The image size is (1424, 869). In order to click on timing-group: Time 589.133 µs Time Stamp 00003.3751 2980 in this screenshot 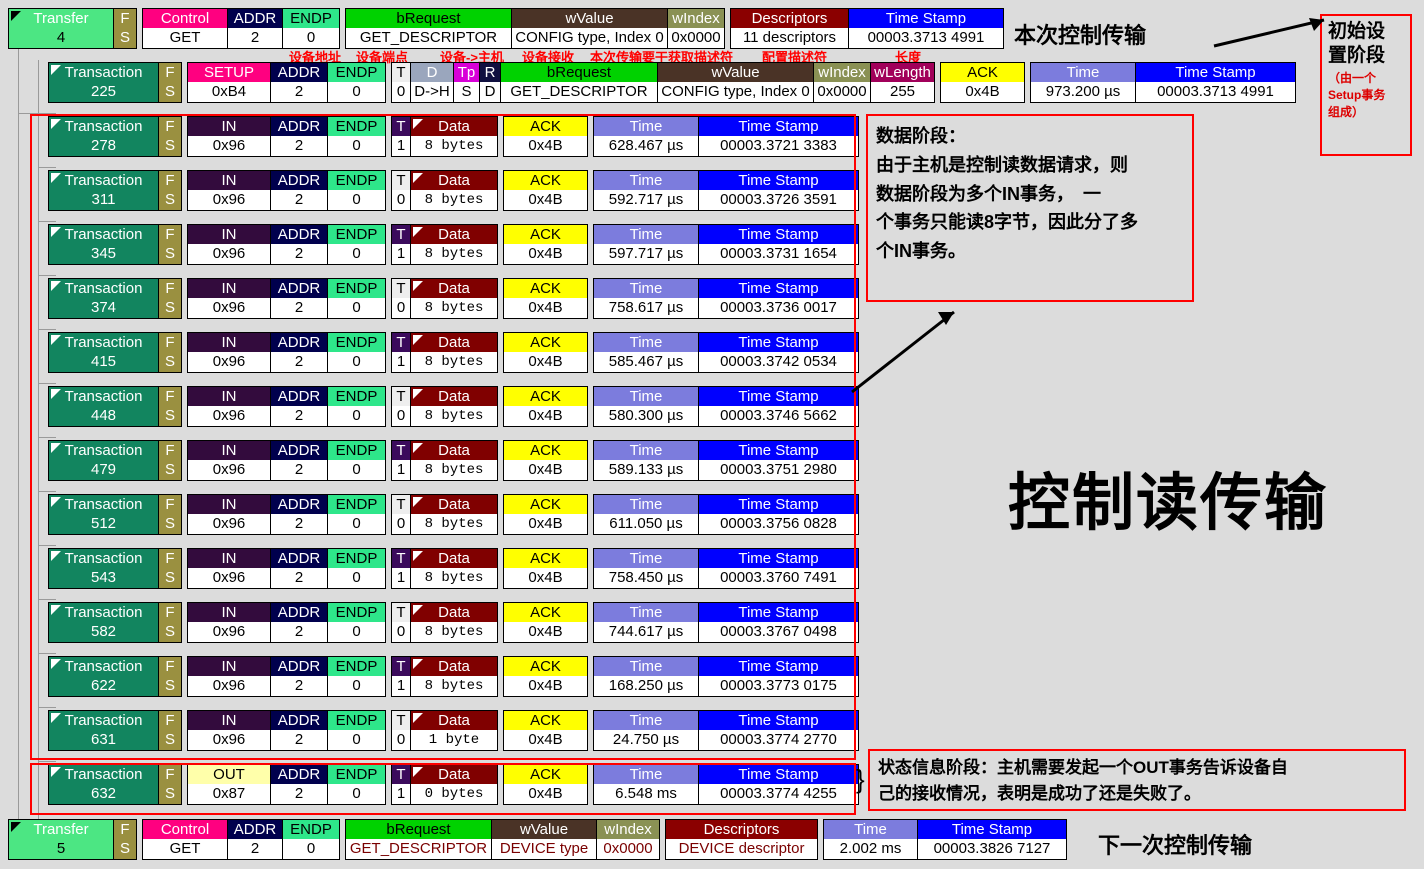, I will do `click(726, 460)`.